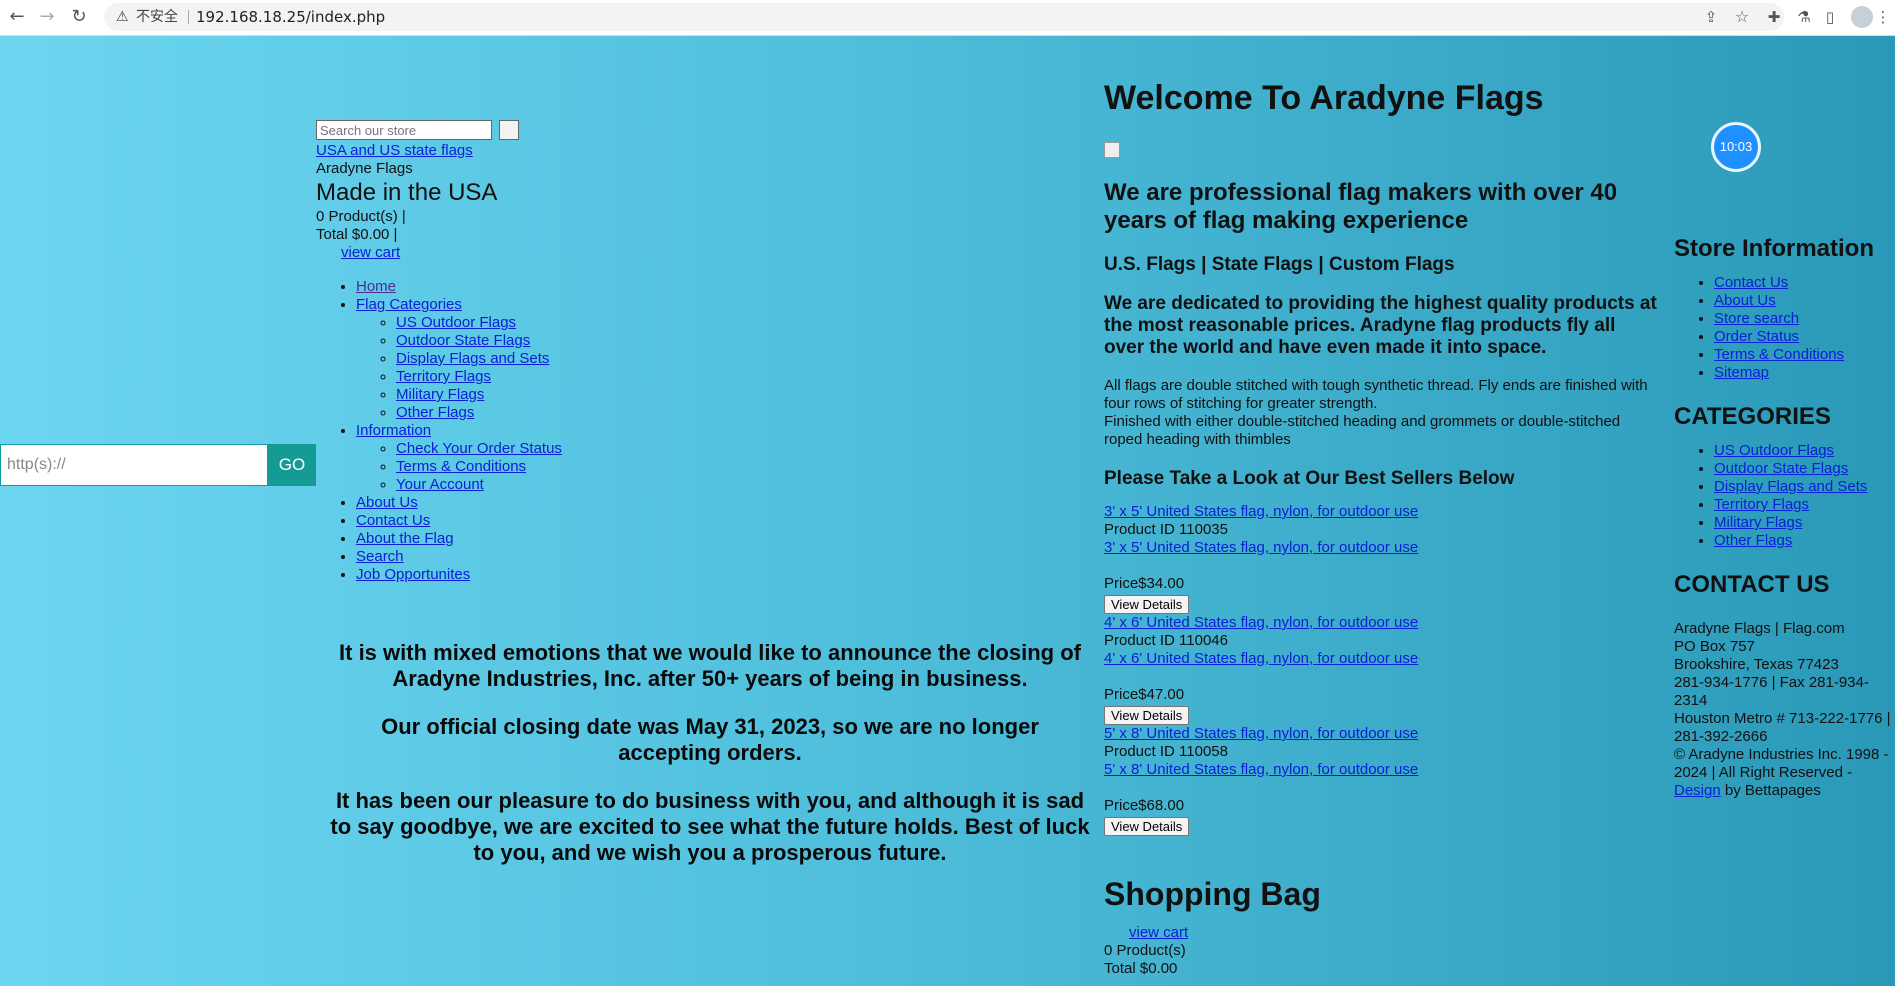 The width and height of the screenshot is (1895, 986). What do you see at coordinates (1779, 354) in the screenshot?
I see `store-info-link: Terms & Conditions` at bounding box center [1779, 354].